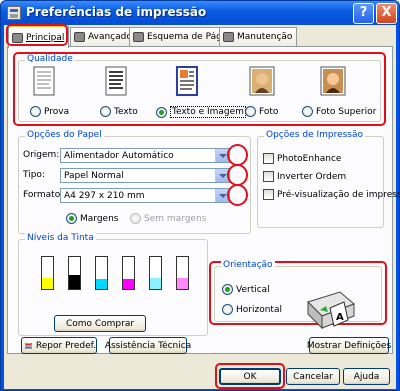  Describe the element at coordinates (315, 135) in the screenshot. I see `print-options-label: Opções de Impressão` at that location.